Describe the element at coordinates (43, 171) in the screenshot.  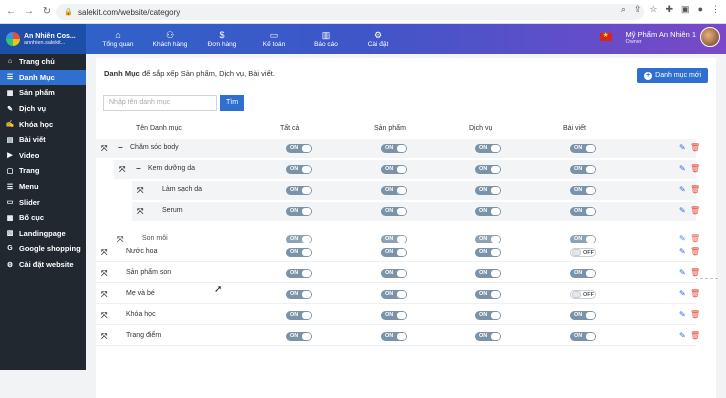
I see `sidebar-item: ▢ Trang` at that location.